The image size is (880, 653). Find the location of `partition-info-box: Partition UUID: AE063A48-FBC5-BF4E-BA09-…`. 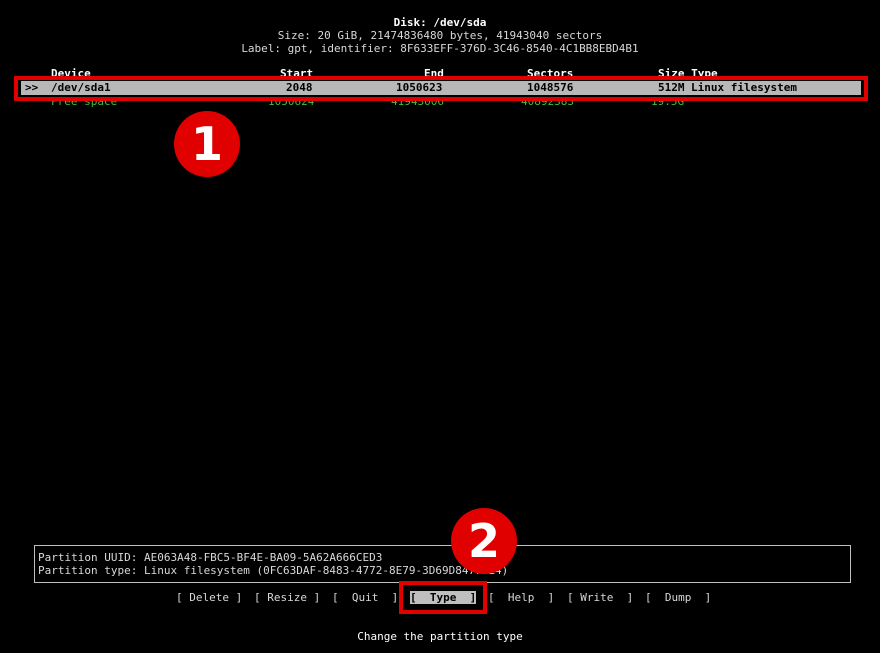

partition-info-box: Partition UUID: AE063A48-FBC5-BF4E-BA09-… is located at coordinates (442, 564).